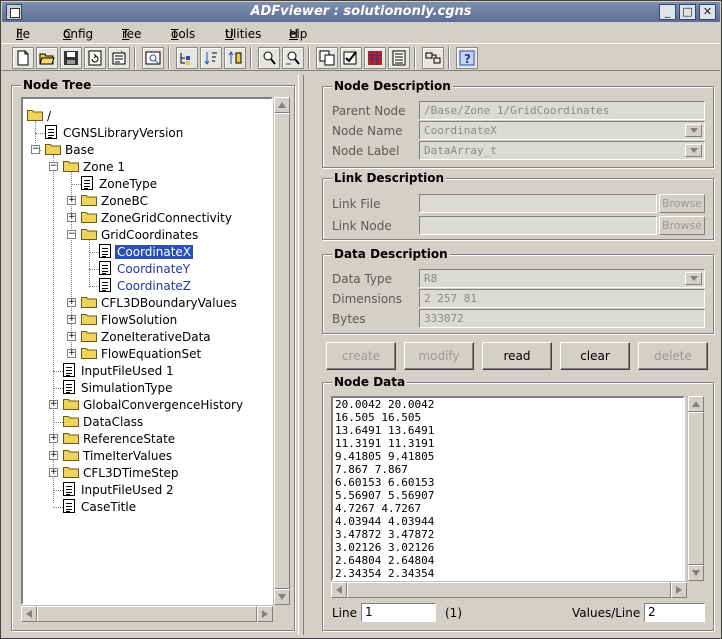 The width and height of the screenshot is (722, 639). Describe the element at coordinates (517, 356) in the screenshot. I see `read-button: read` at that location.